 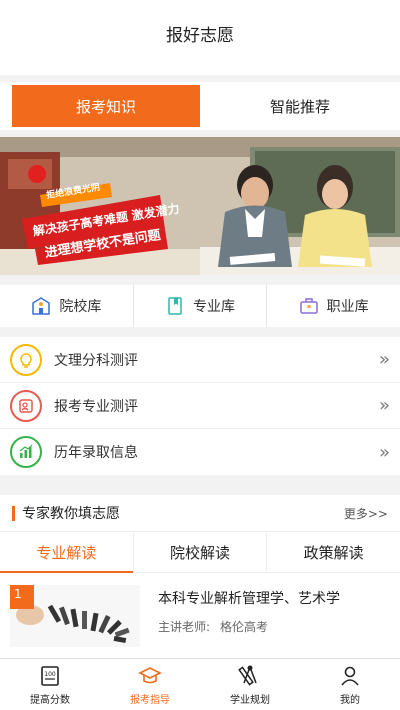 I want to click on list-item-label: 历年录取信息, so click(x=96, y=453).